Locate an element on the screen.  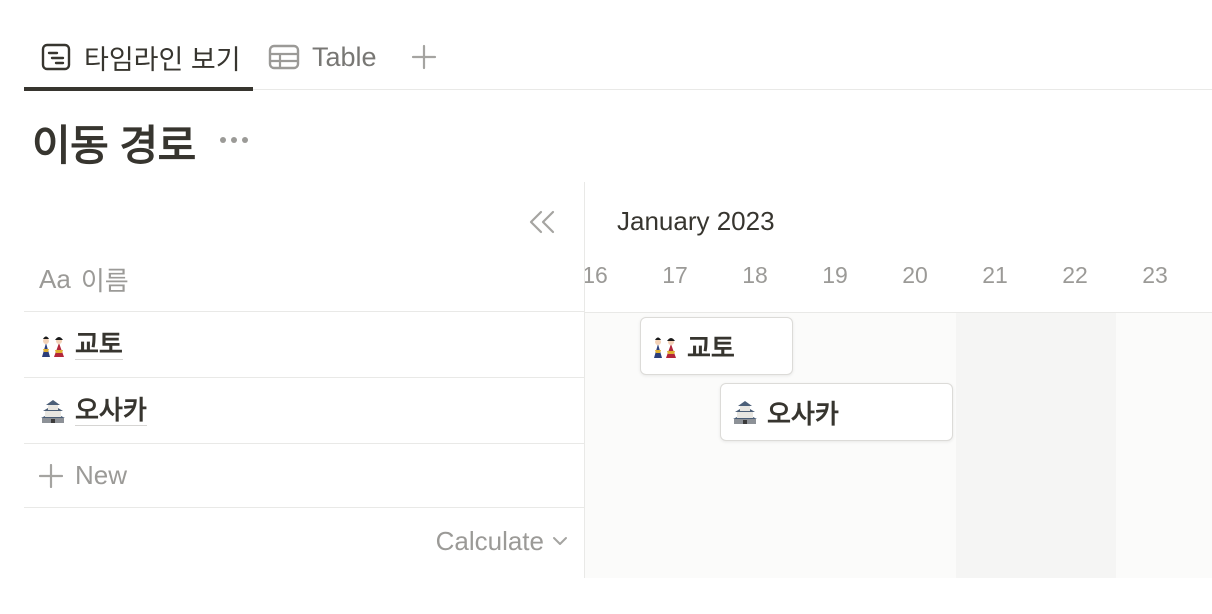
page-title: 이동 경로 is located at coordinates (114, 145).